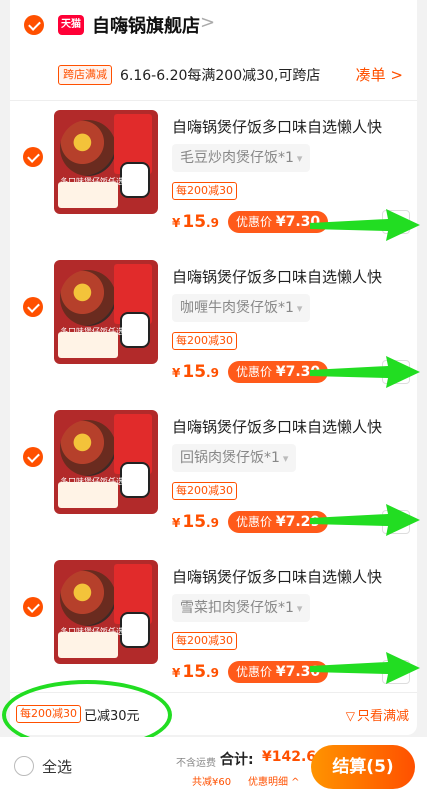 The width and height of the screenshot is (427, 800). I want to click on sku-selector: 咖喱牛肉煲仔饭*1 ▾, so click(241, 308).